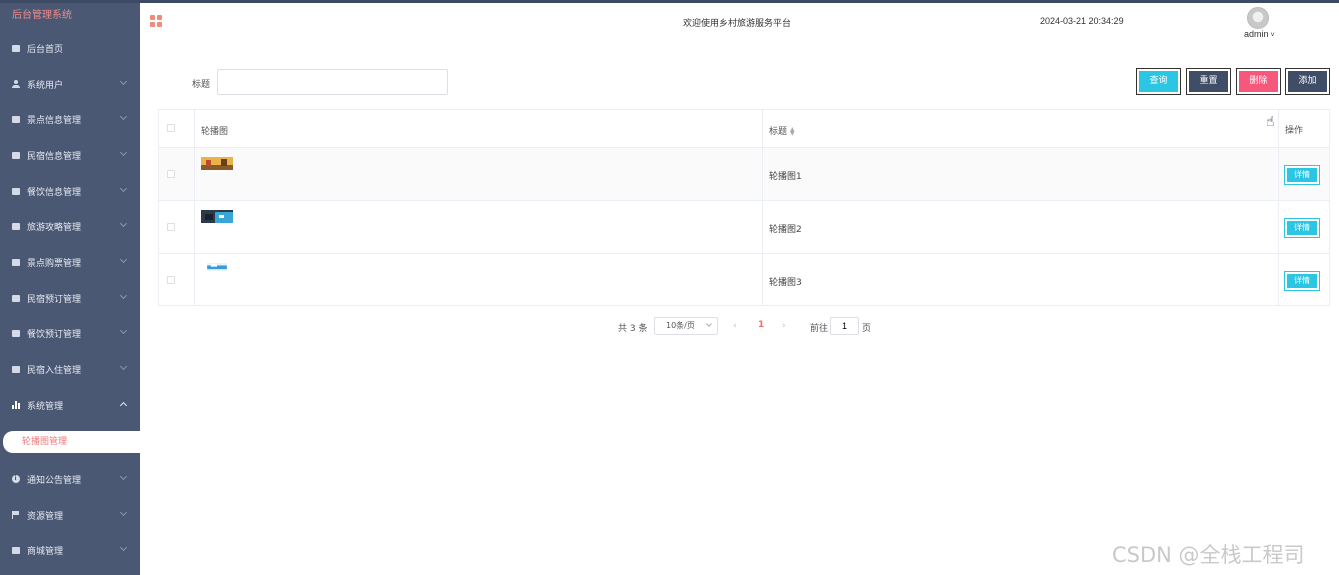 The height and width of the screenshot is (575, 1339). What do you see at coordinates (744, 174) in the screenshot?
I see `table-row: 轮播图1 详情` at bounding box center [744, 174].